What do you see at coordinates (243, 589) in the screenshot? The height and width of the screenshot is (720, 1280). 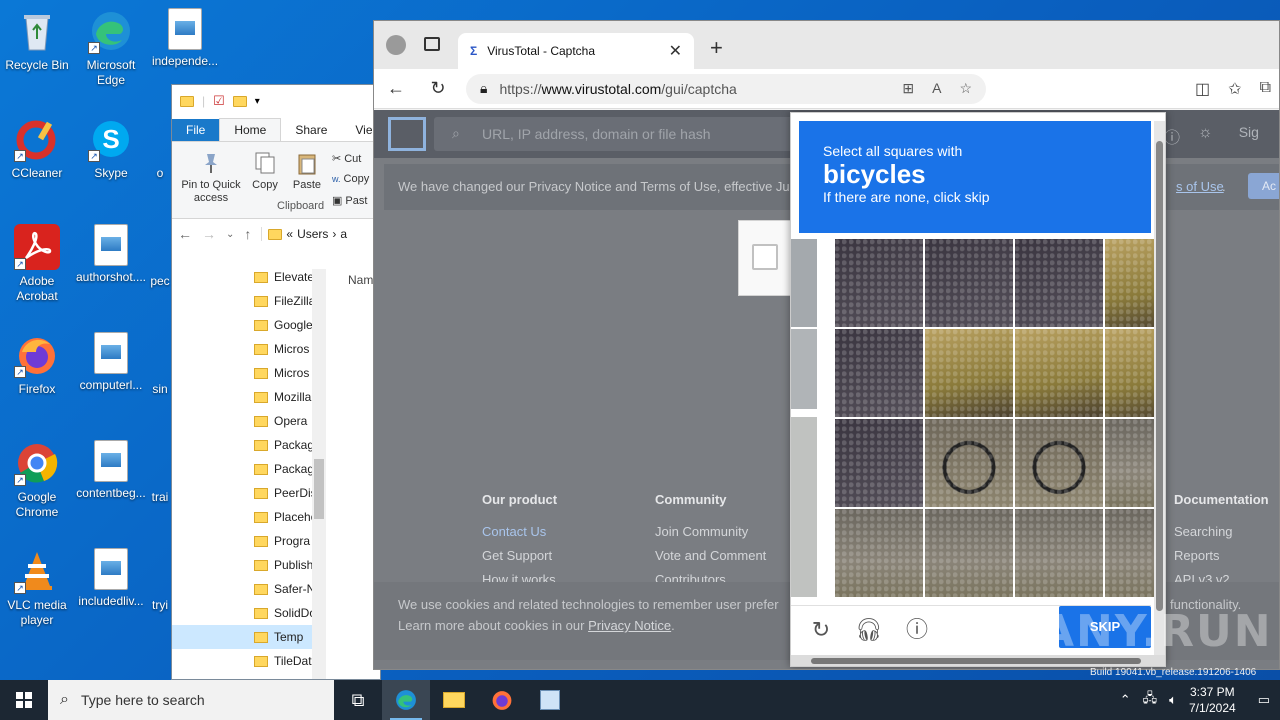 I see `tree-item: Safer-N` at bounding box center [243, 589].